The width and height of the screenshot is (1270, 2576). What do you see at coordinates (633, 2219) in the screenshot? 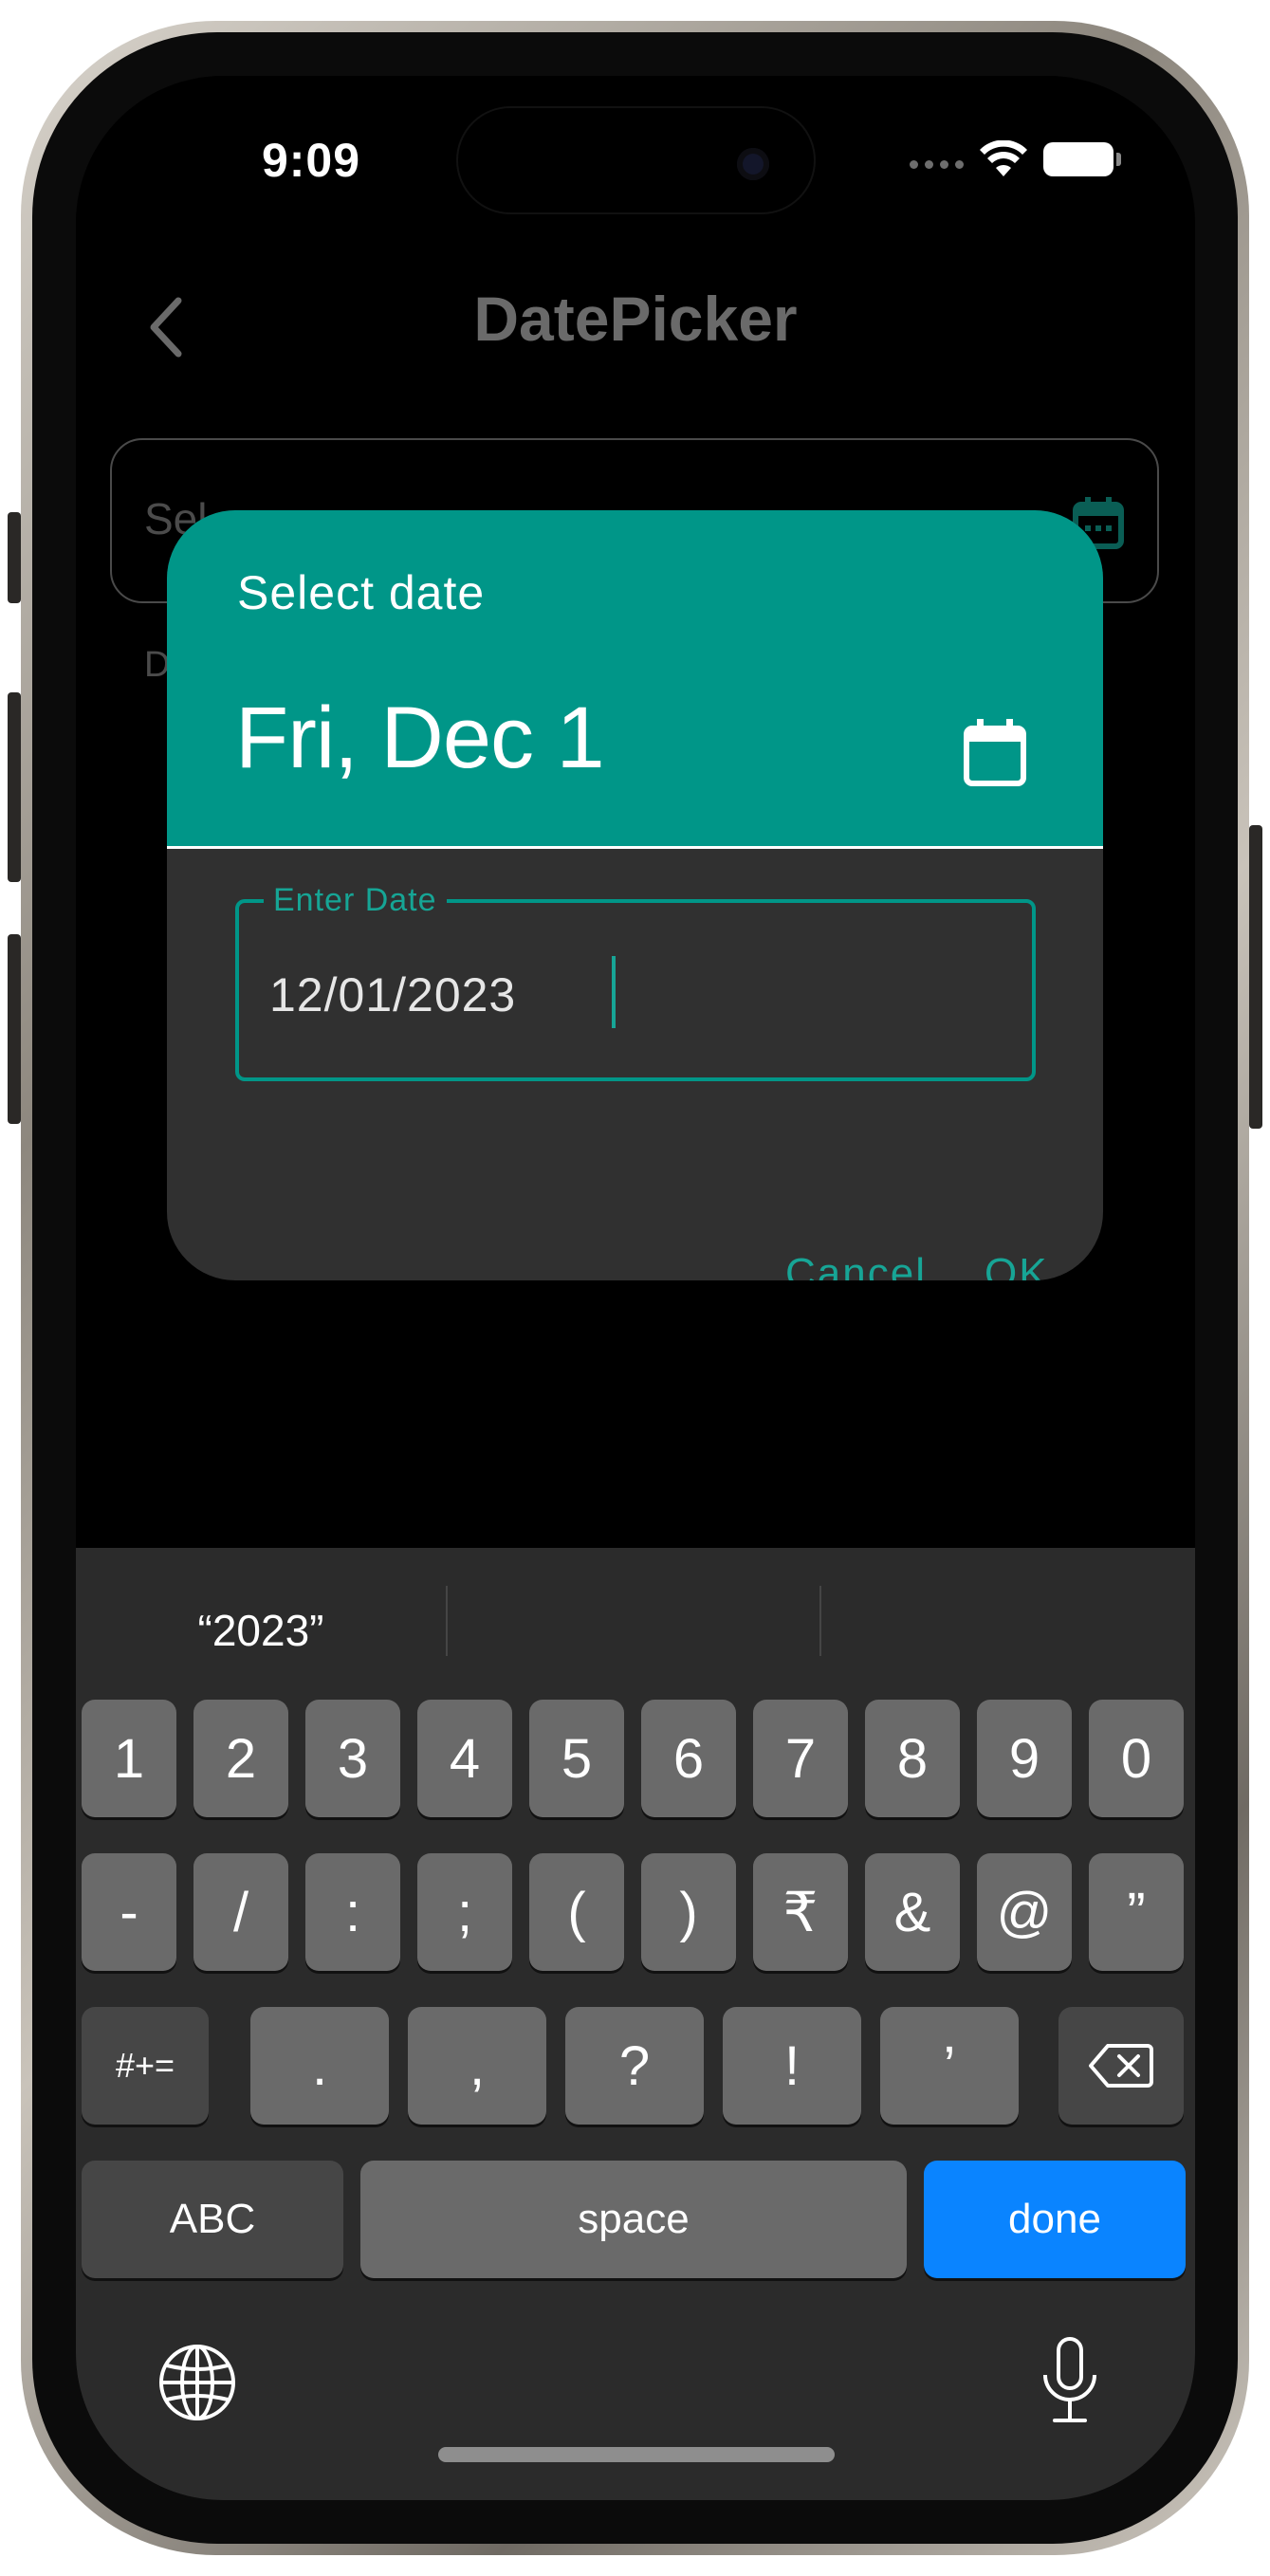
I see `space-key: space` at bounding box center [633, 2219].